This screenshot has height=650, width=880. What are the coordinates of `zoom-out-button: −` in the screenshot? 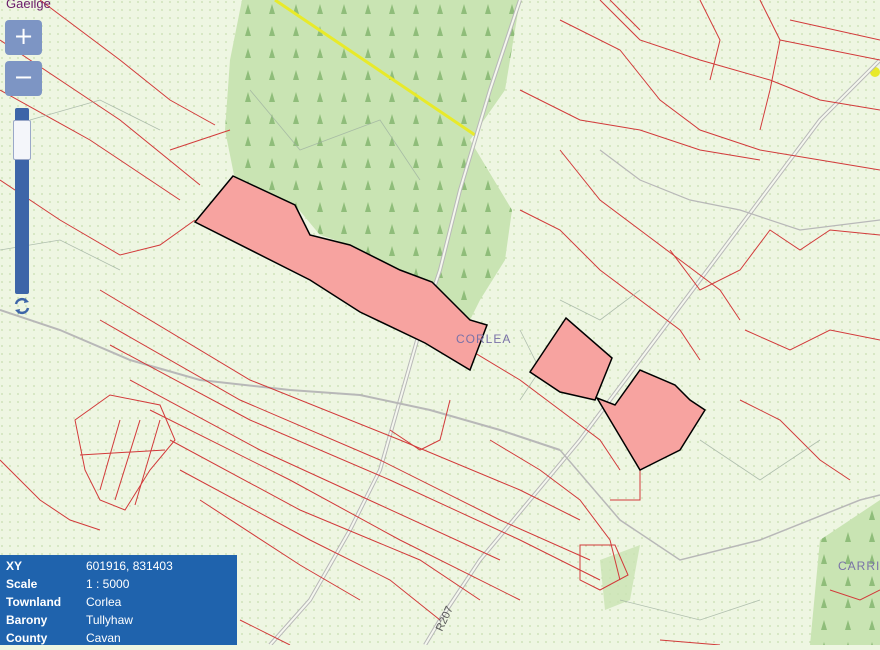 It's located at (23, 78).